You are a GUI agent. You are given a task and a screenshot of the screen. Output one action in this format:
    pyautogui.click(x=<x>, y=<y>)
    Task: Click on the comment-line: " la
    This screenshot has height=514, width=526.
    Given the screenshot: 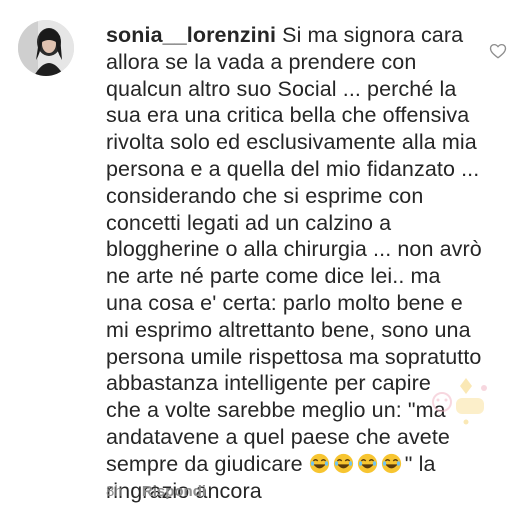 What is the action you would take?
    pyautogui.click(x=420, y=463)
    